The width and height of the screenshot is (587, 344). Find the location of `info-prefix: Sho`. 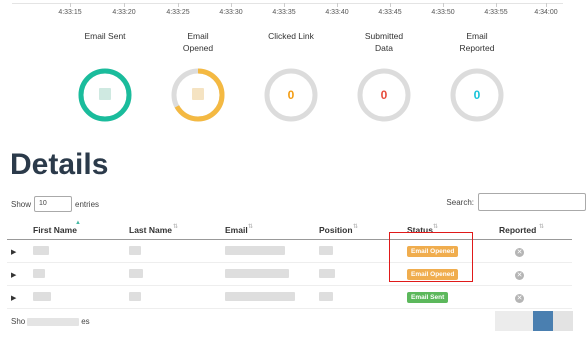

info-prefix: Sho is located at coordinates (18, 321).